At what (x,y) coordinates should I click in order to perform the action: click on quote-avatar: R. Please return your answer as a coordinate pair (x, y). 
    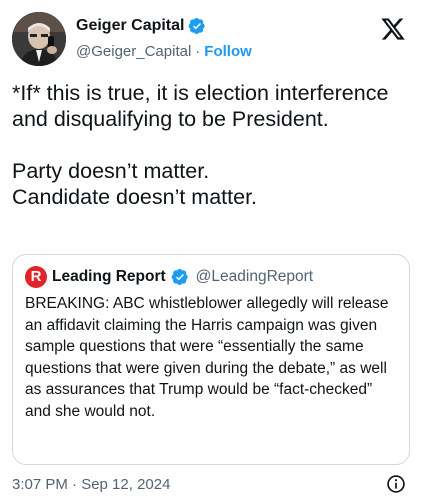
    Looking at the image, I should click on (36, 277).